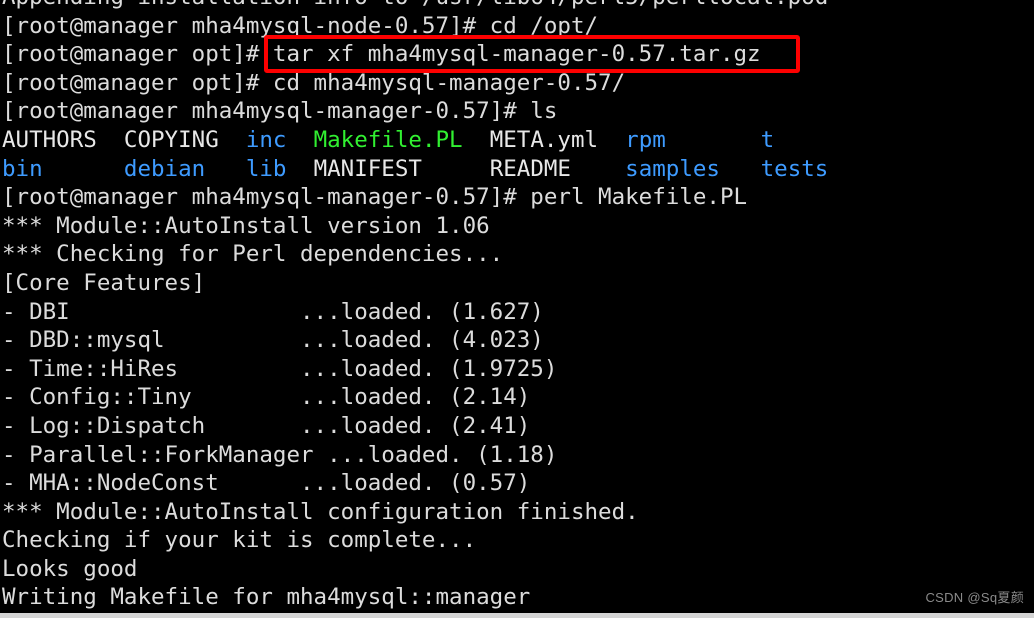 The width and height of the screenshot is (1034, 618). Describe the element at coordinates (401, 139) in the screenshot. I see `ls-entry: Makefile.PL` at that location.